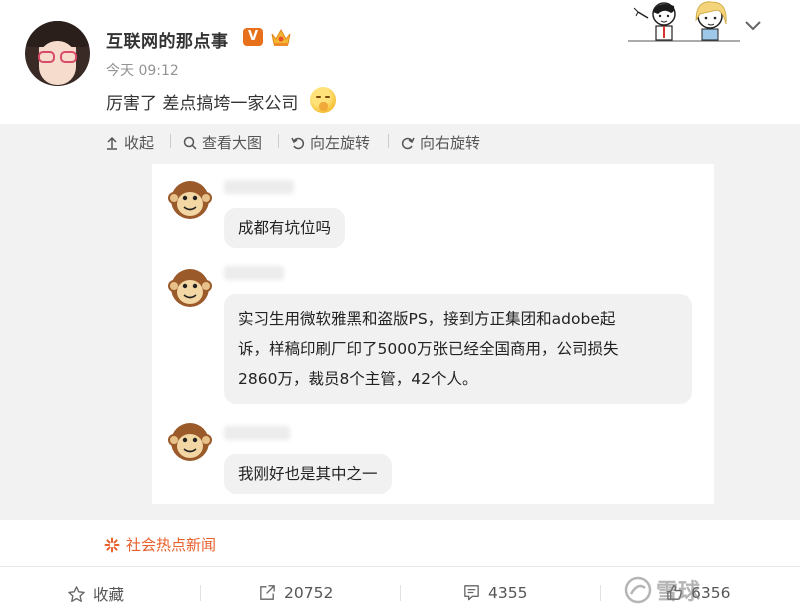  I want to click on chat-bubble-line: 诉，样稿印刷厂印了5000万张已经全国商用，公司损失, so click(428, 349).